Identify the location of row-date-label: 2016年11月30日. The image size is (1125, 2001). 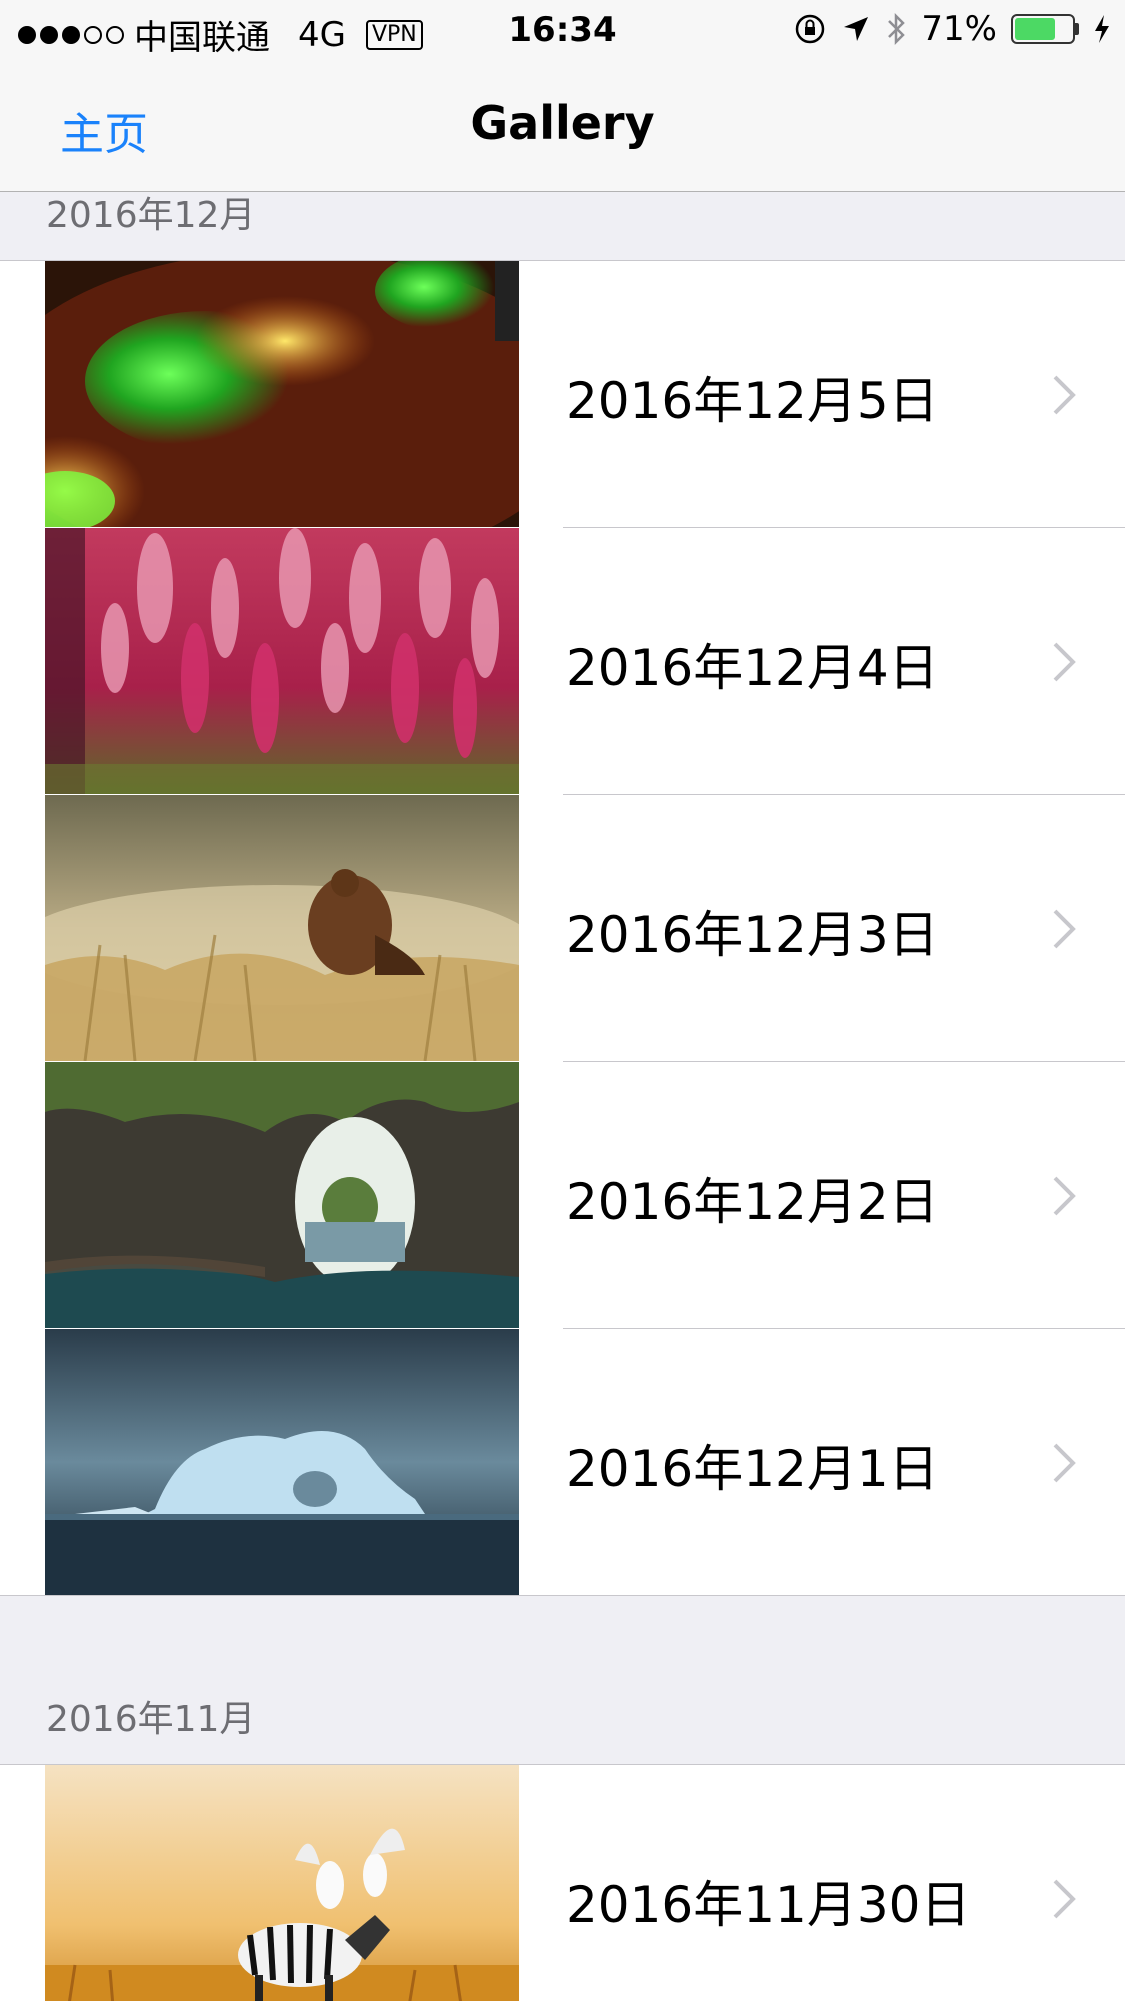
(768, 1905).